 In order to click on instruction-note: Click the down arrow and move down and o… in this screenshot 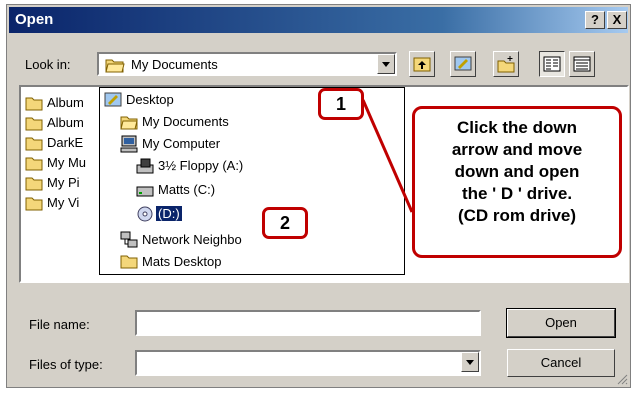, I will do `click(517, 182)`.